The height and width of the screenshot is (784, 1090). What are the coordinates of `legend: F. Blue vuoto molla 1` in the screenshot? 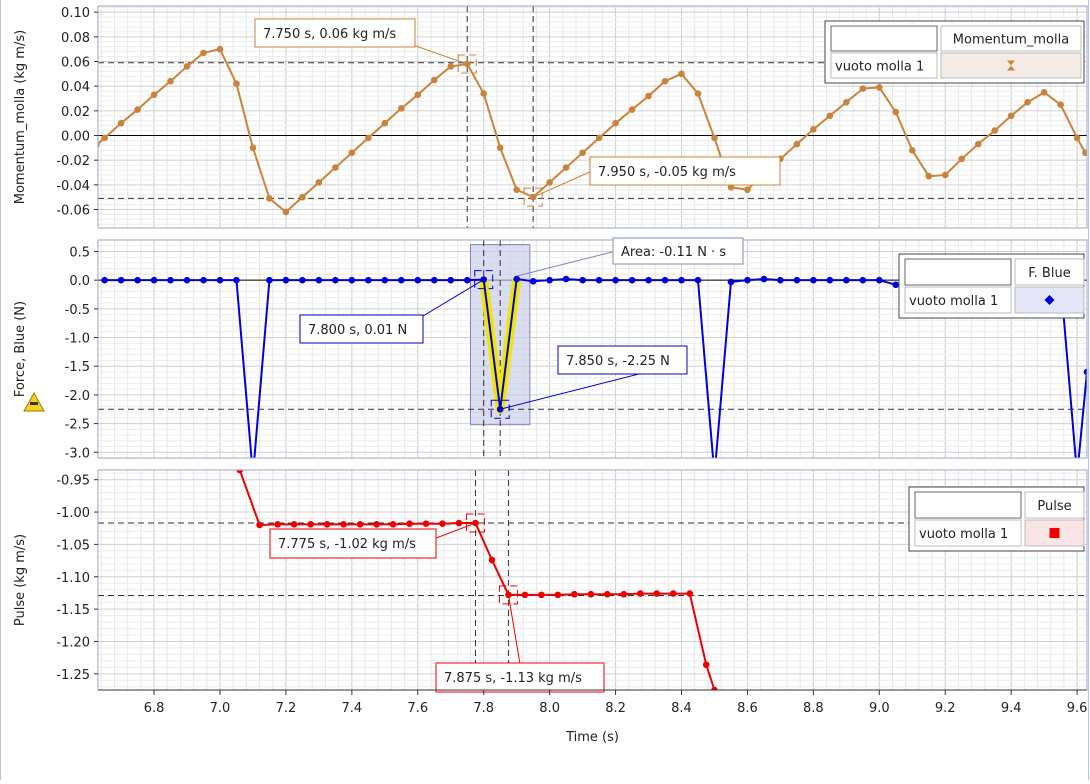 It's located at (991, 286).